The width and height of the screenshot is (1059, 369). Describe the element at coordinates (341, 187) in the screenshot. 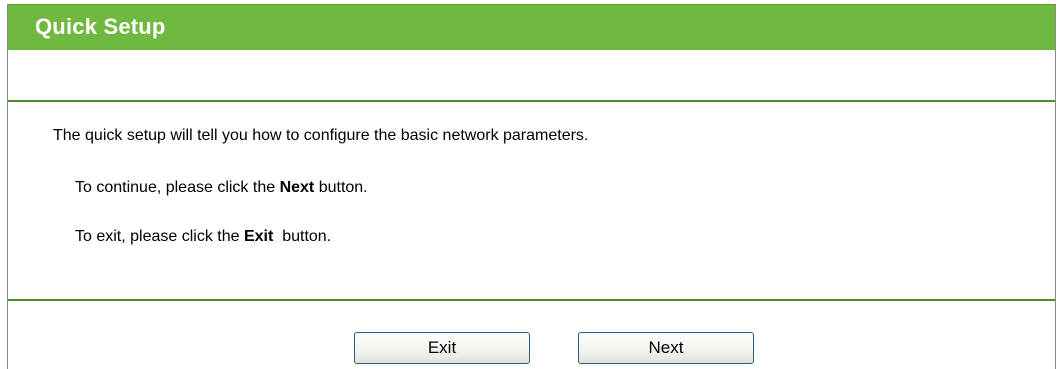

I see `continue-suffix: button.` at that location.